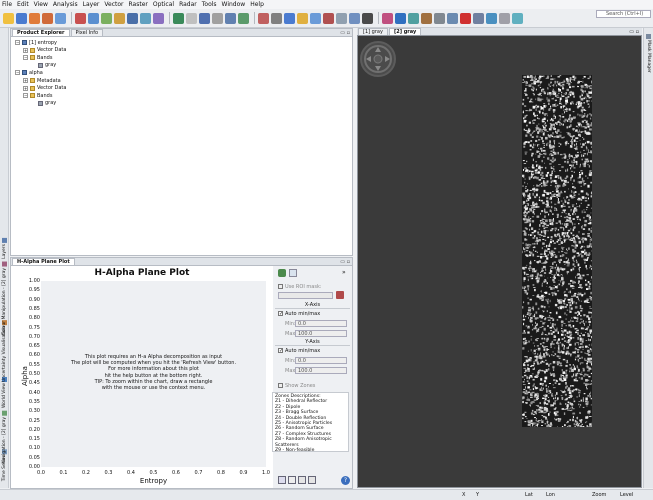 This screenshot has height=500, width=653. I want to click on save-icon, so click(21, 18).